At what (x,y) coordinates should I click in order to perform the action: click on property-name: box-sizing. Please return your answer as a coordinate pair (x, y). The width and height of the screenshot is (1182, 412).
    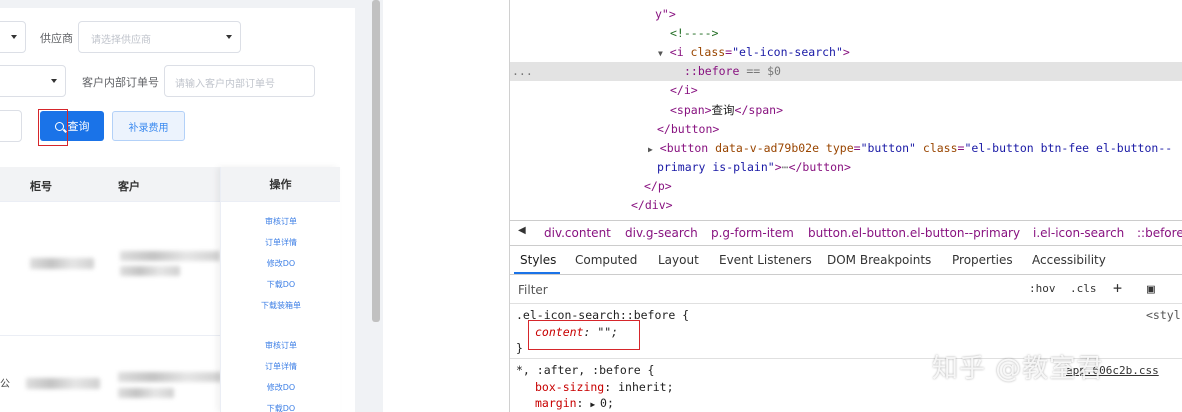
    Looking at the image, I should click on (570, 387).